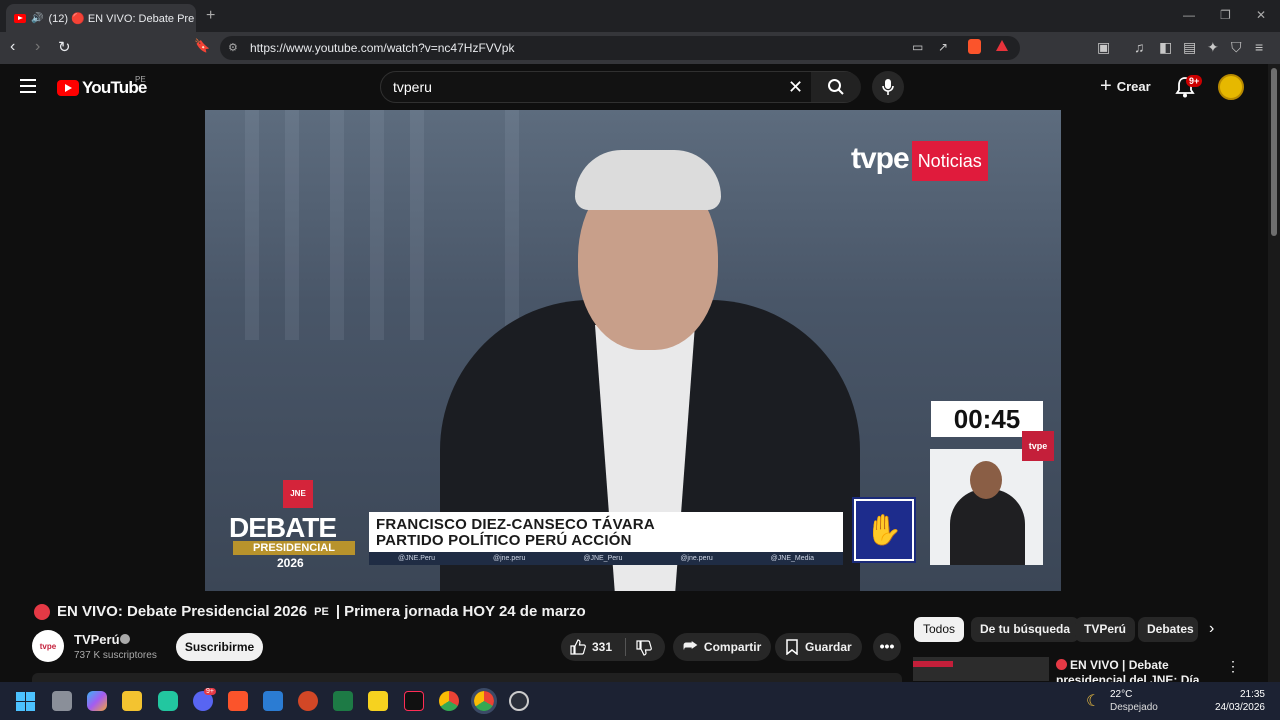 This screenshot has width=1280, height=720. Describe the element at coordinates (168, 701) in the screenshot. I see `app-icon` at that location.